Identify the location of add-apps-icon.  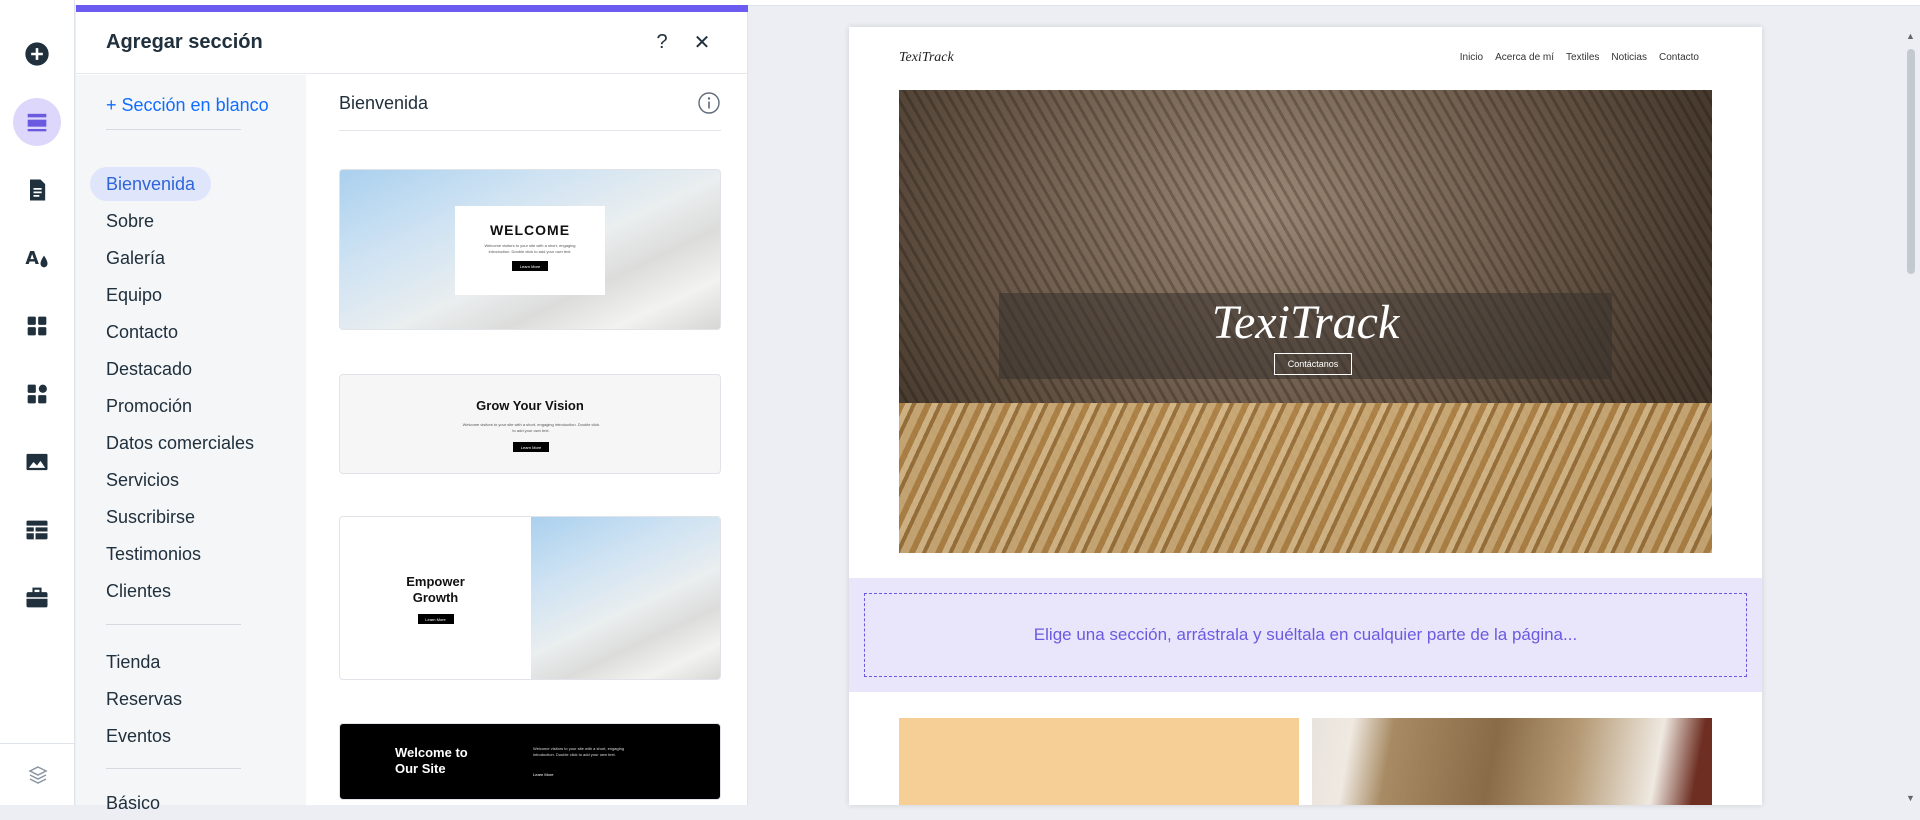
(37, 394).